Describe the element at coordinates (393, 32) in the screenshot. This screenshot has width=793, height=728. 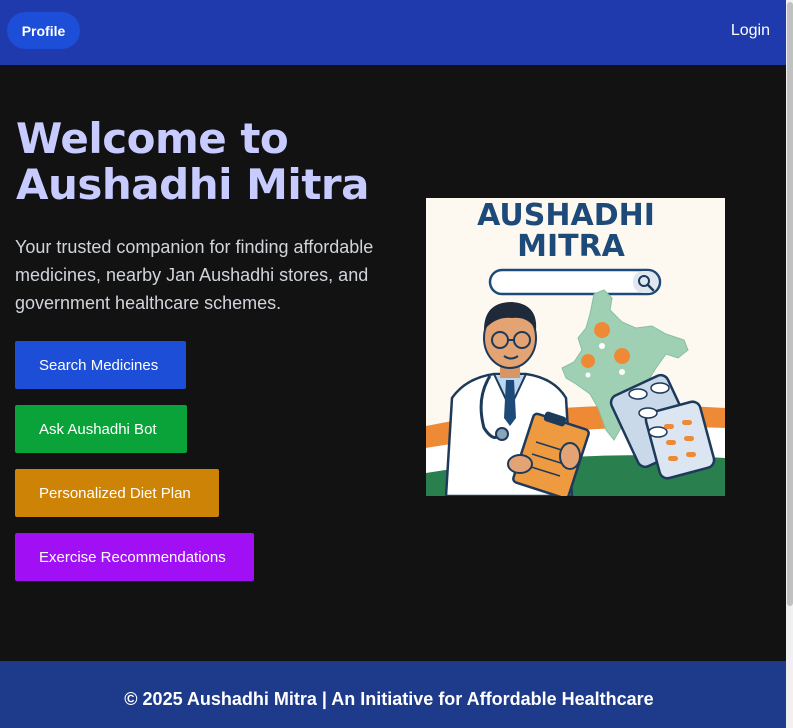
I see `top-navbar: Profile Login` at that location.